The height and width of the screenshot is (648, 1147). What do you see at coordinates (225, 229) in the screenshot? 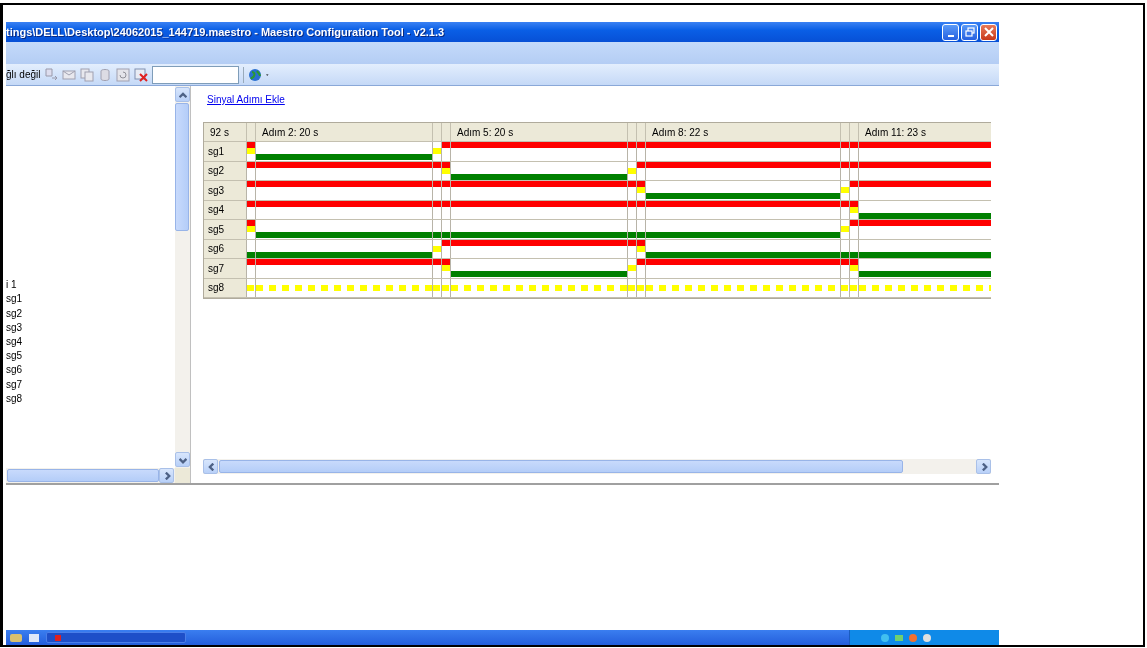
I see `signal-name: sg5` at bounding box center [225, 229].